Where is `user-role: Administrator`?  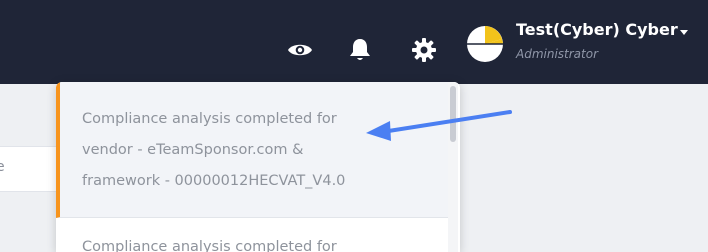 user-role: Administrator is located at coordinates (557, 54).